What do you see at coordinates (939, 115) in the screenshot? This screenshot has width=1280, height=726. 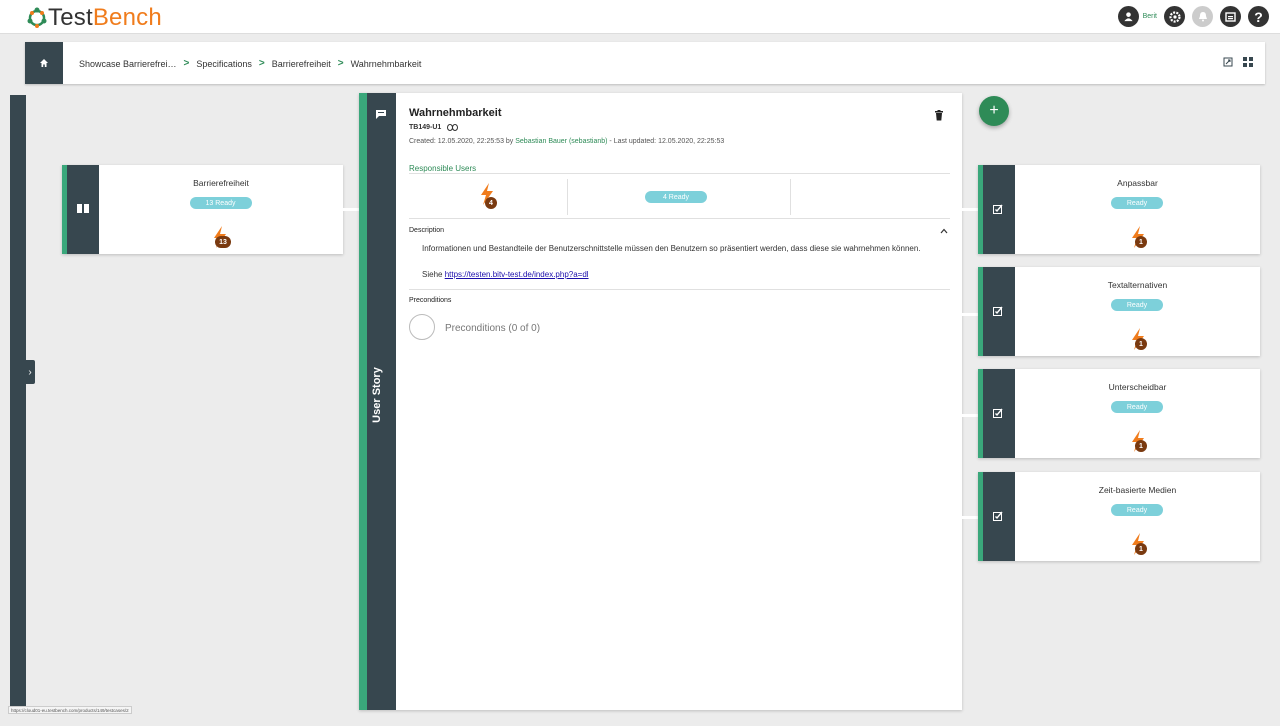 I see `trash-icon` at bounding box center [939, 115].